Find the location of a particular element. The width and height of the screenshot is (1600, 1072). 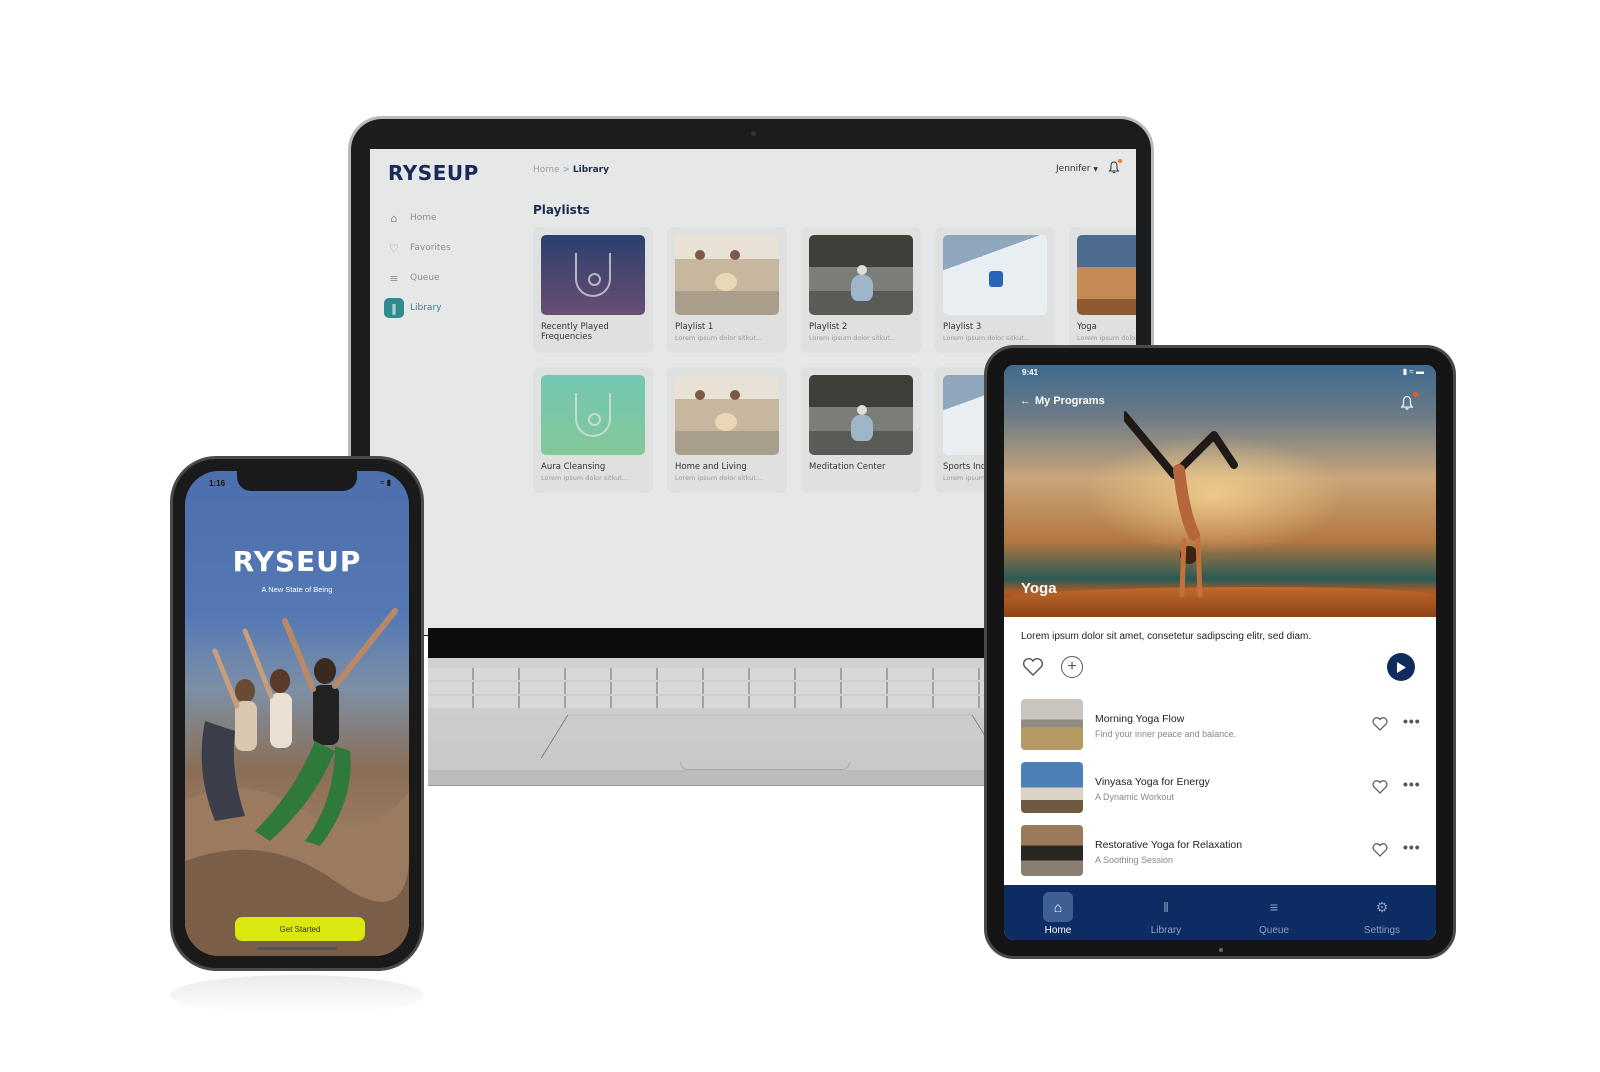

playlist-title: Playlist 3 is located at coordinates (962, 327).